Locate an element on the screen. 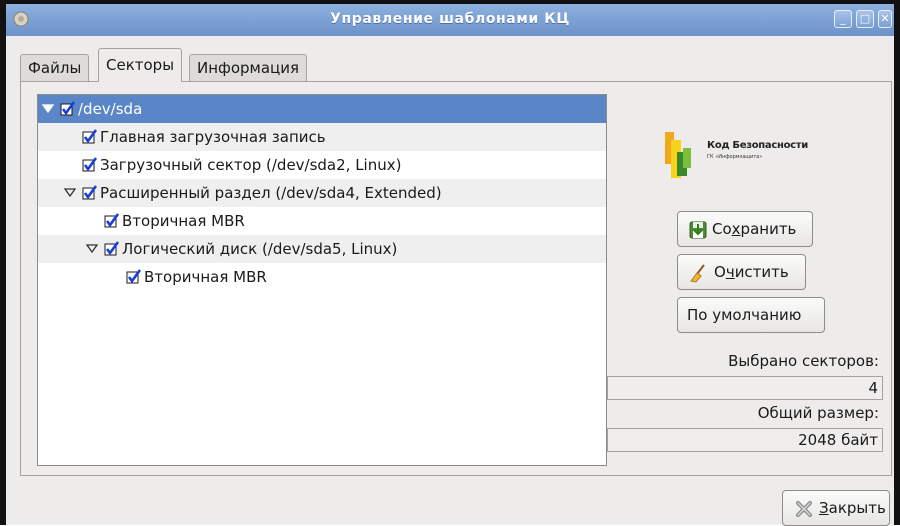 This screenshot has width=900, height=526. maximize-button: □ is located at coordinates (865, 19).